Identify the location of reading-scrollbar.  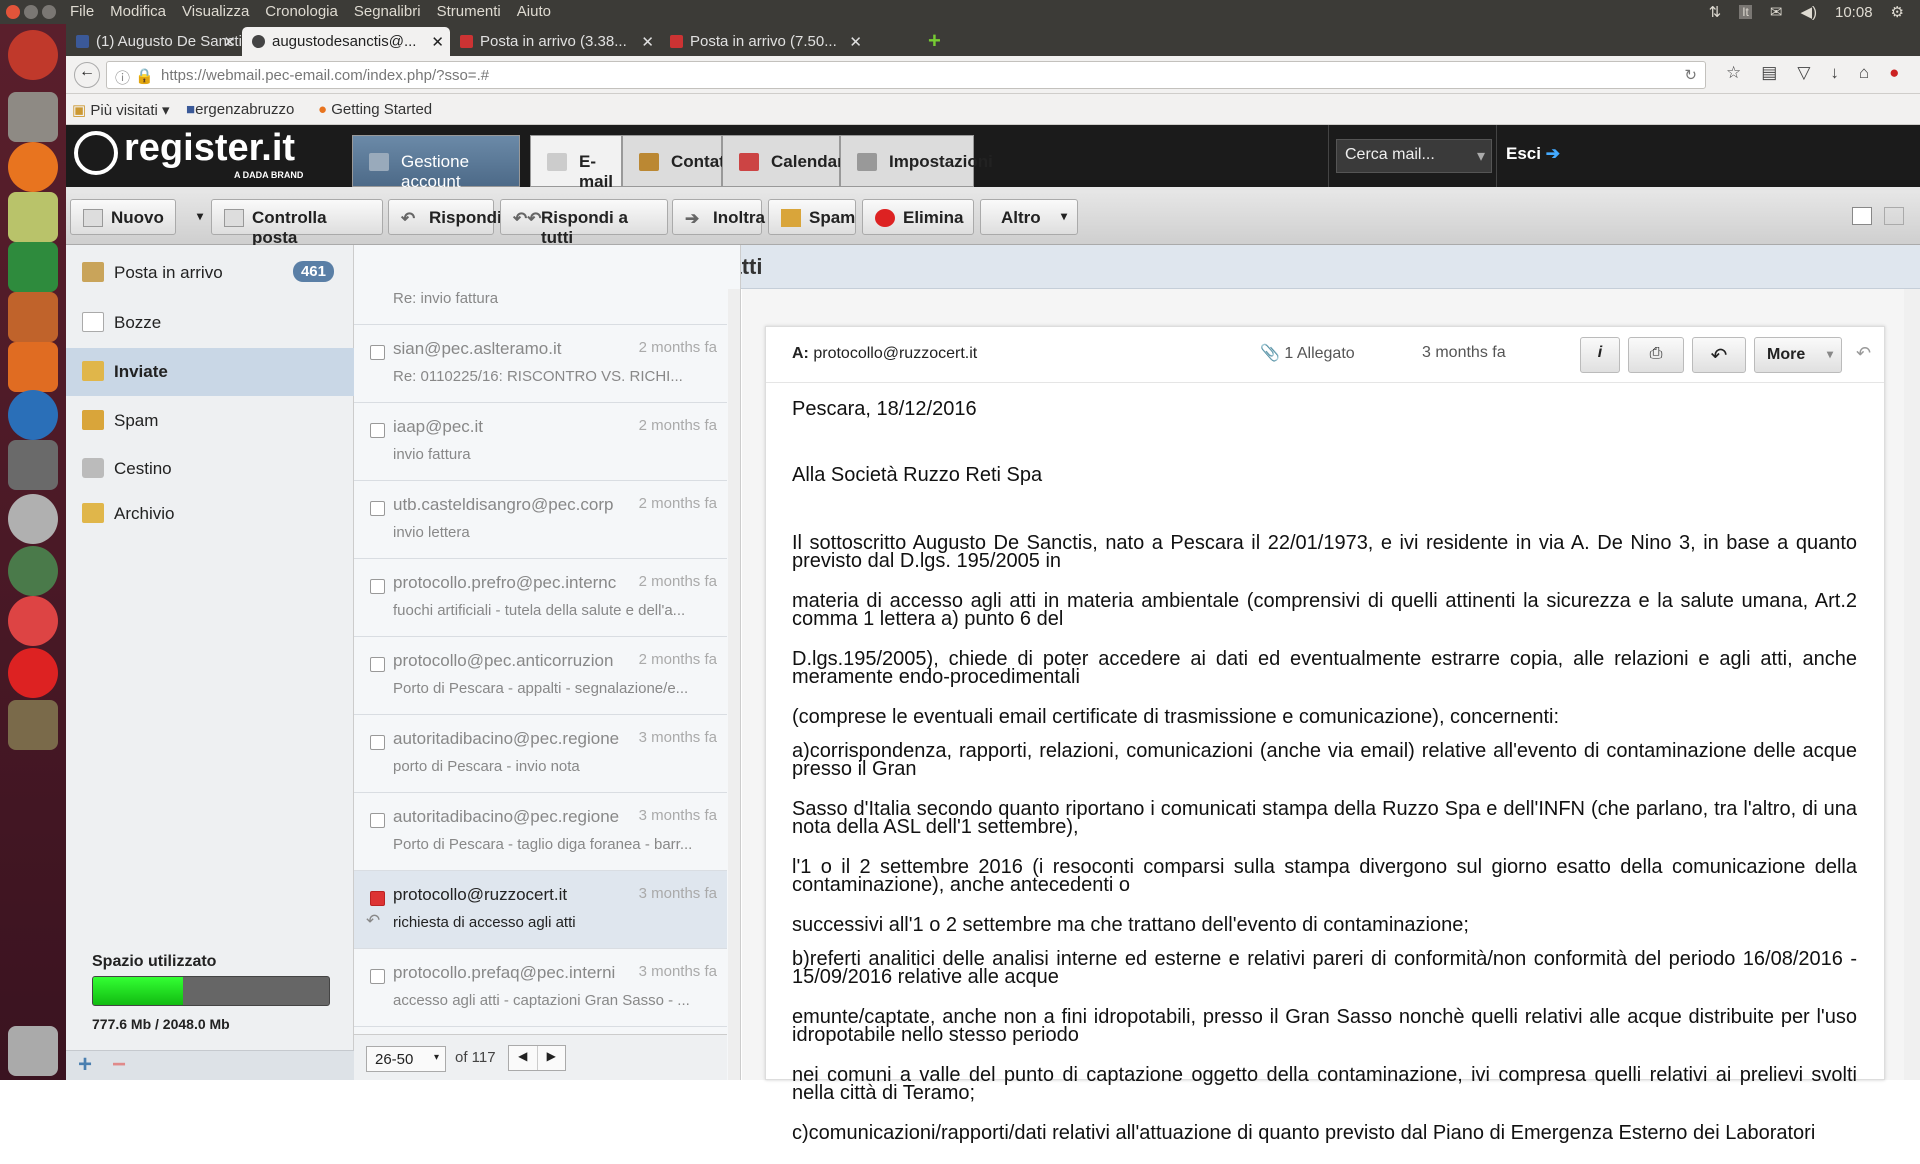
(1912, 684).